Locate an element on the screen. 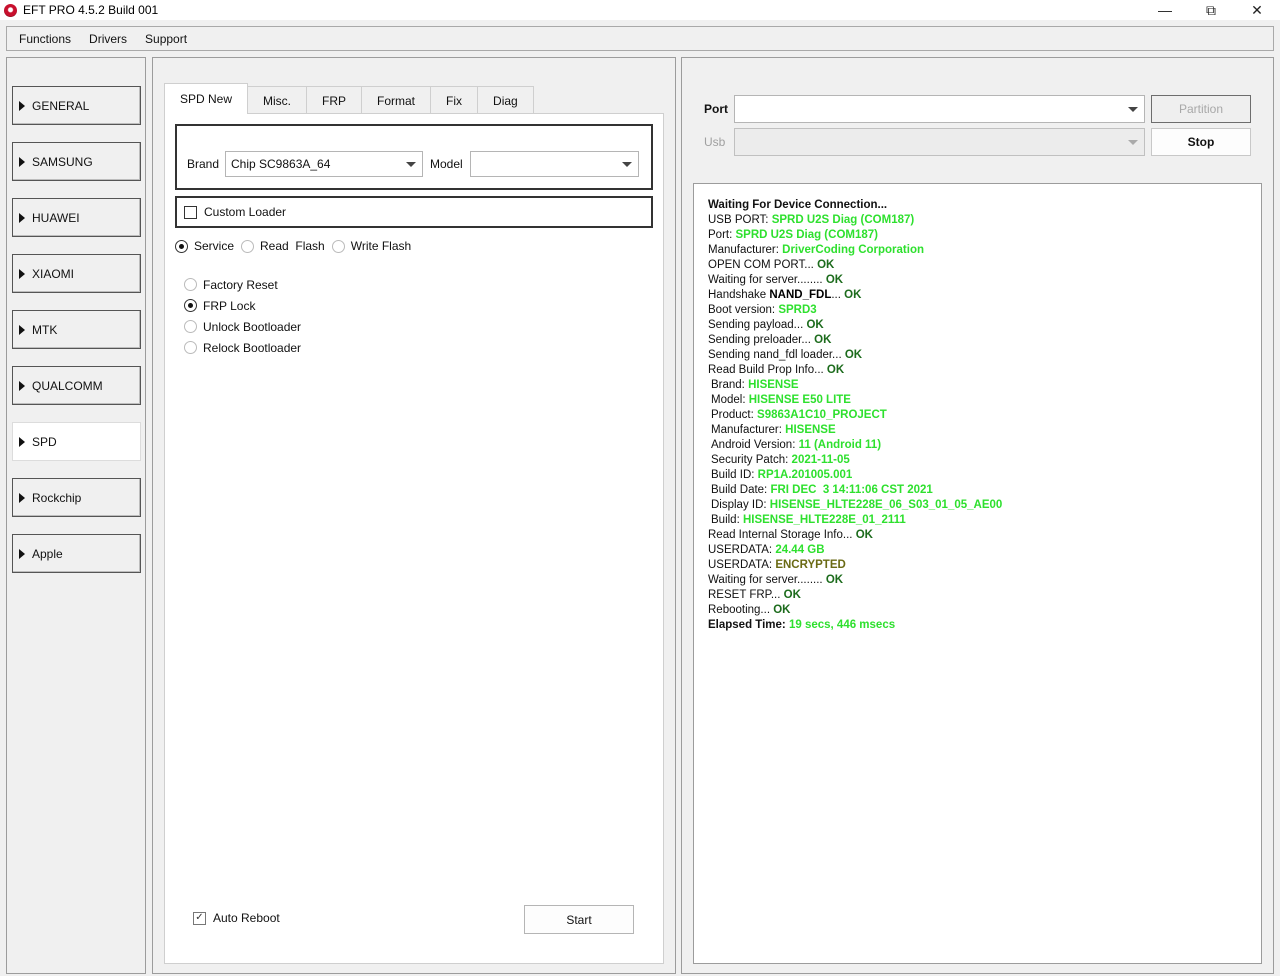 This screenshot has height=976, width=1280. model-select is located at coordinates (554, 164).